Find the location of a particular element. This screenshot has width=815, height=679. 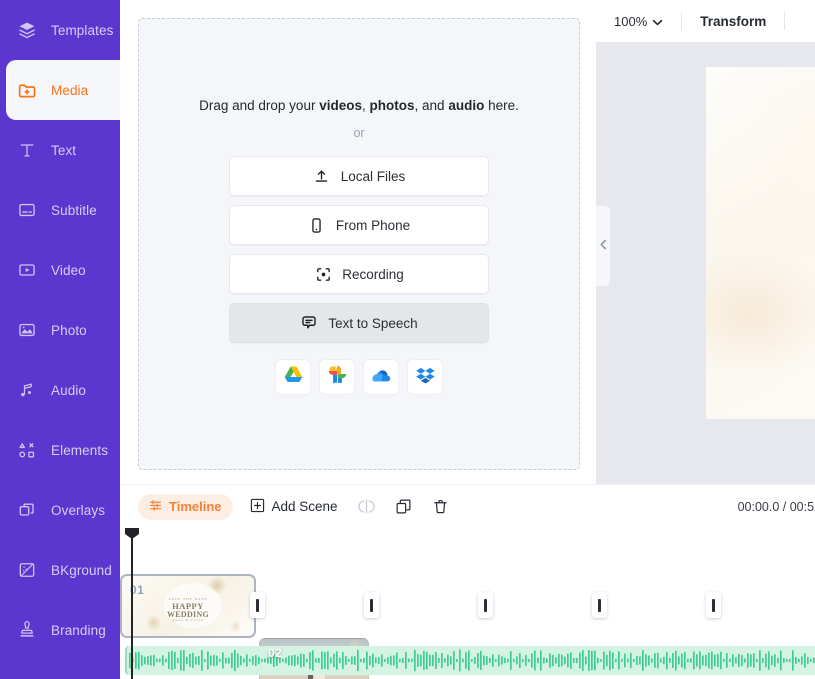

recording-button: Recording is located at coordinates (359, 274).